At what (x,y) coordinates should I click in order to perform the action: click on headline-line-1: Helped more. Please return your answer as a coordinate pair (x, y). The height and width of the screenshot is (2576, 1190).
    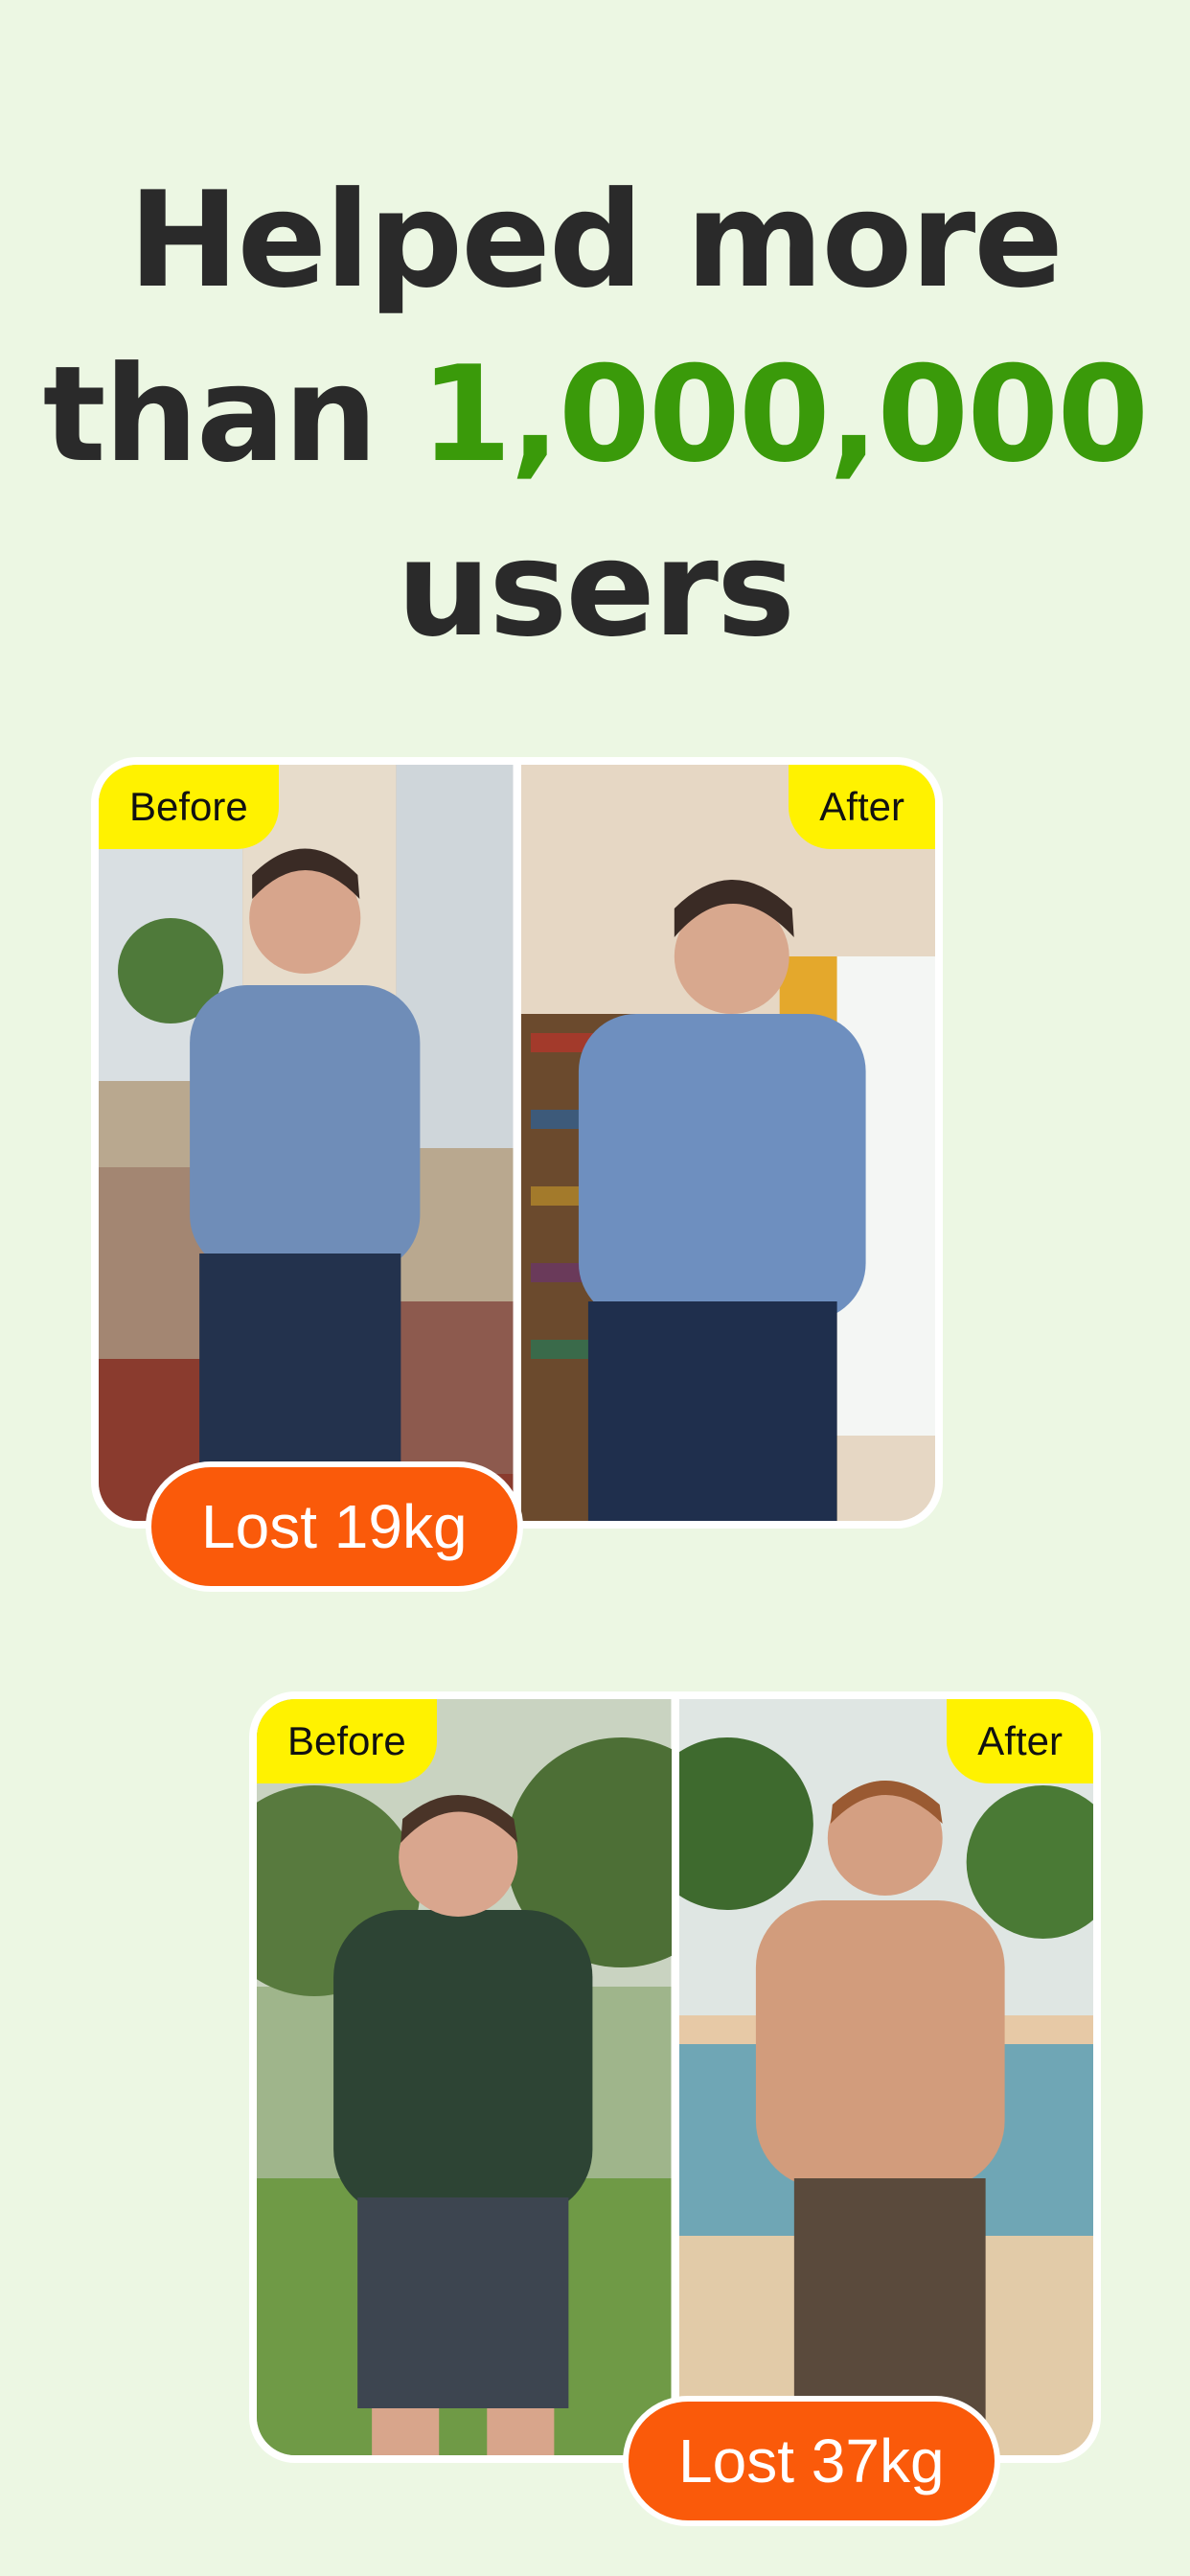
    Looking at the image, I should click on (596, 240).